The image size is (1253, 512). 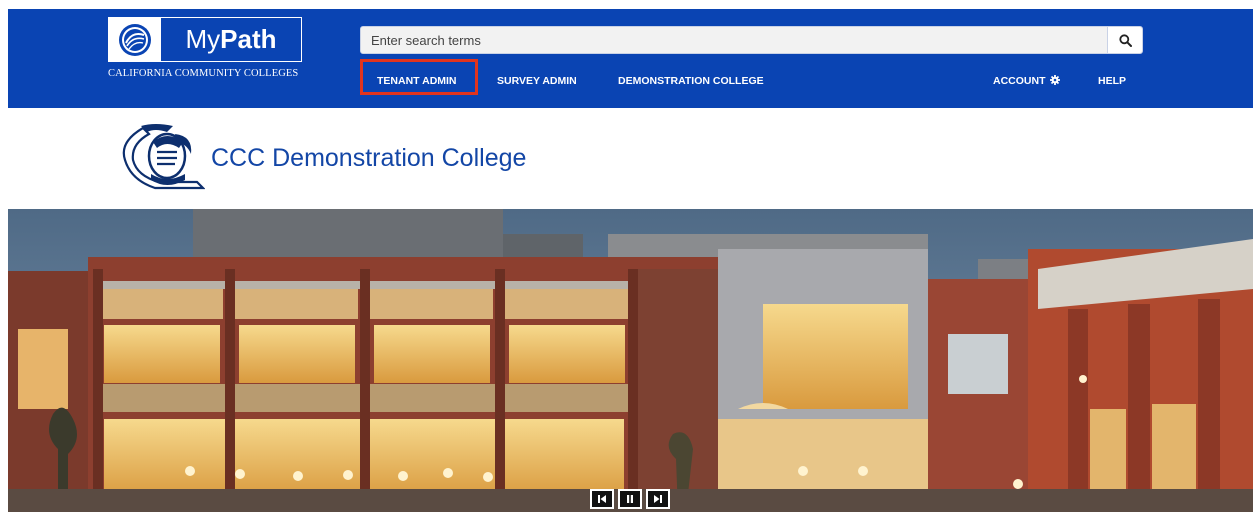 I want to click on previous-icon, so click(x=602, y=499).